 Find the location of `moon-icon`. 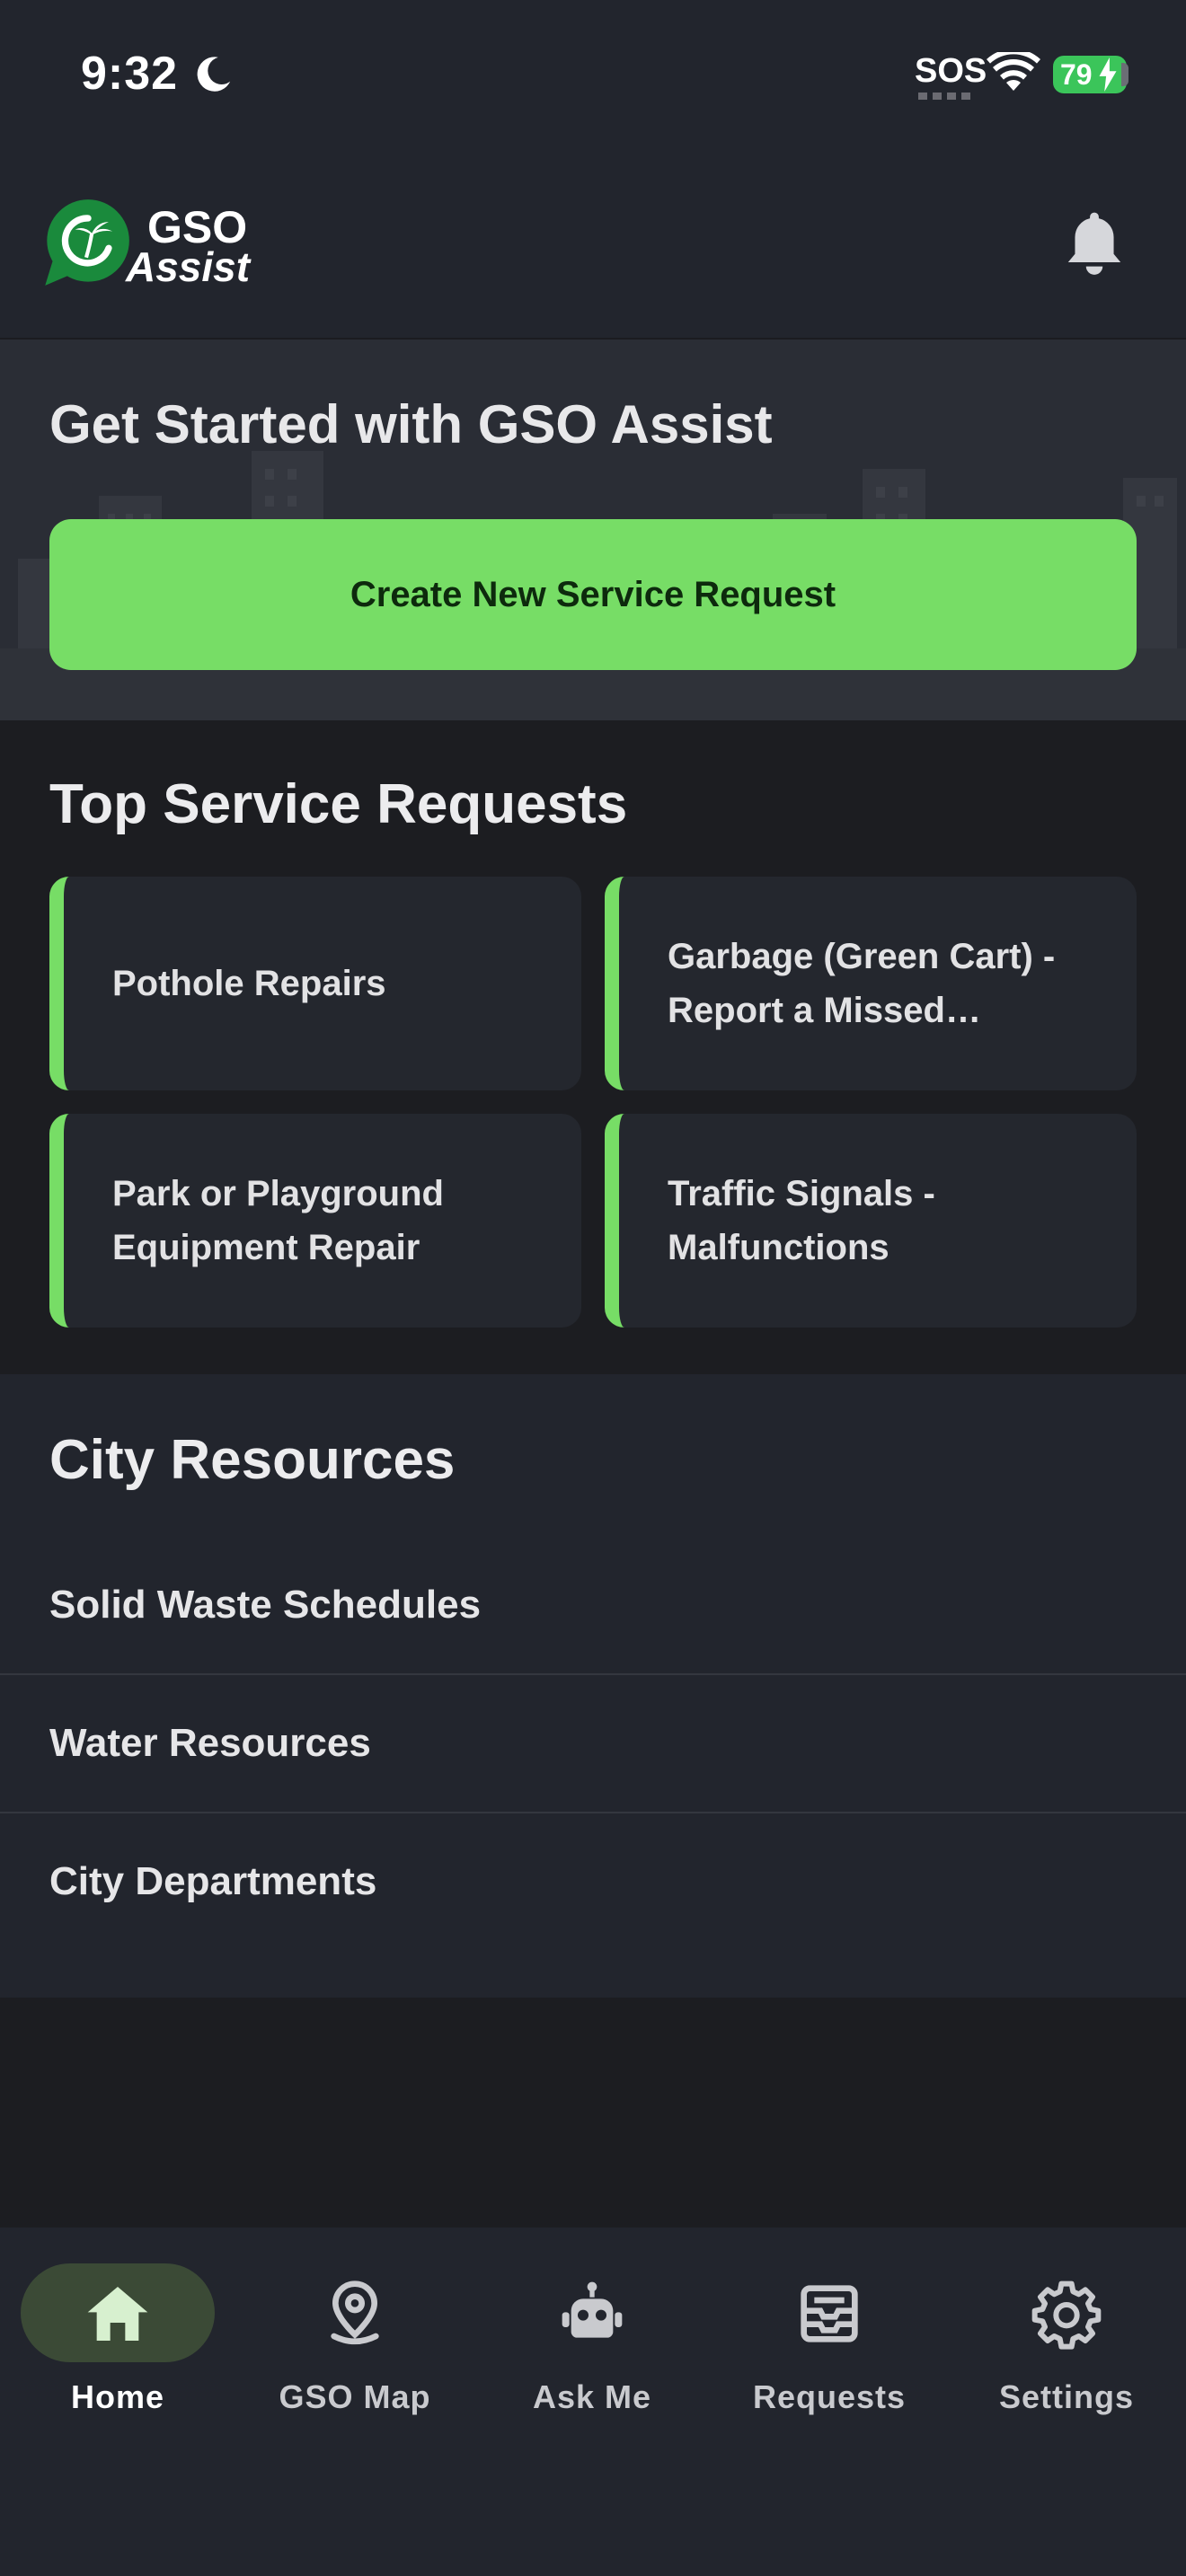

moon-icon is located at coordinates (214, 74).